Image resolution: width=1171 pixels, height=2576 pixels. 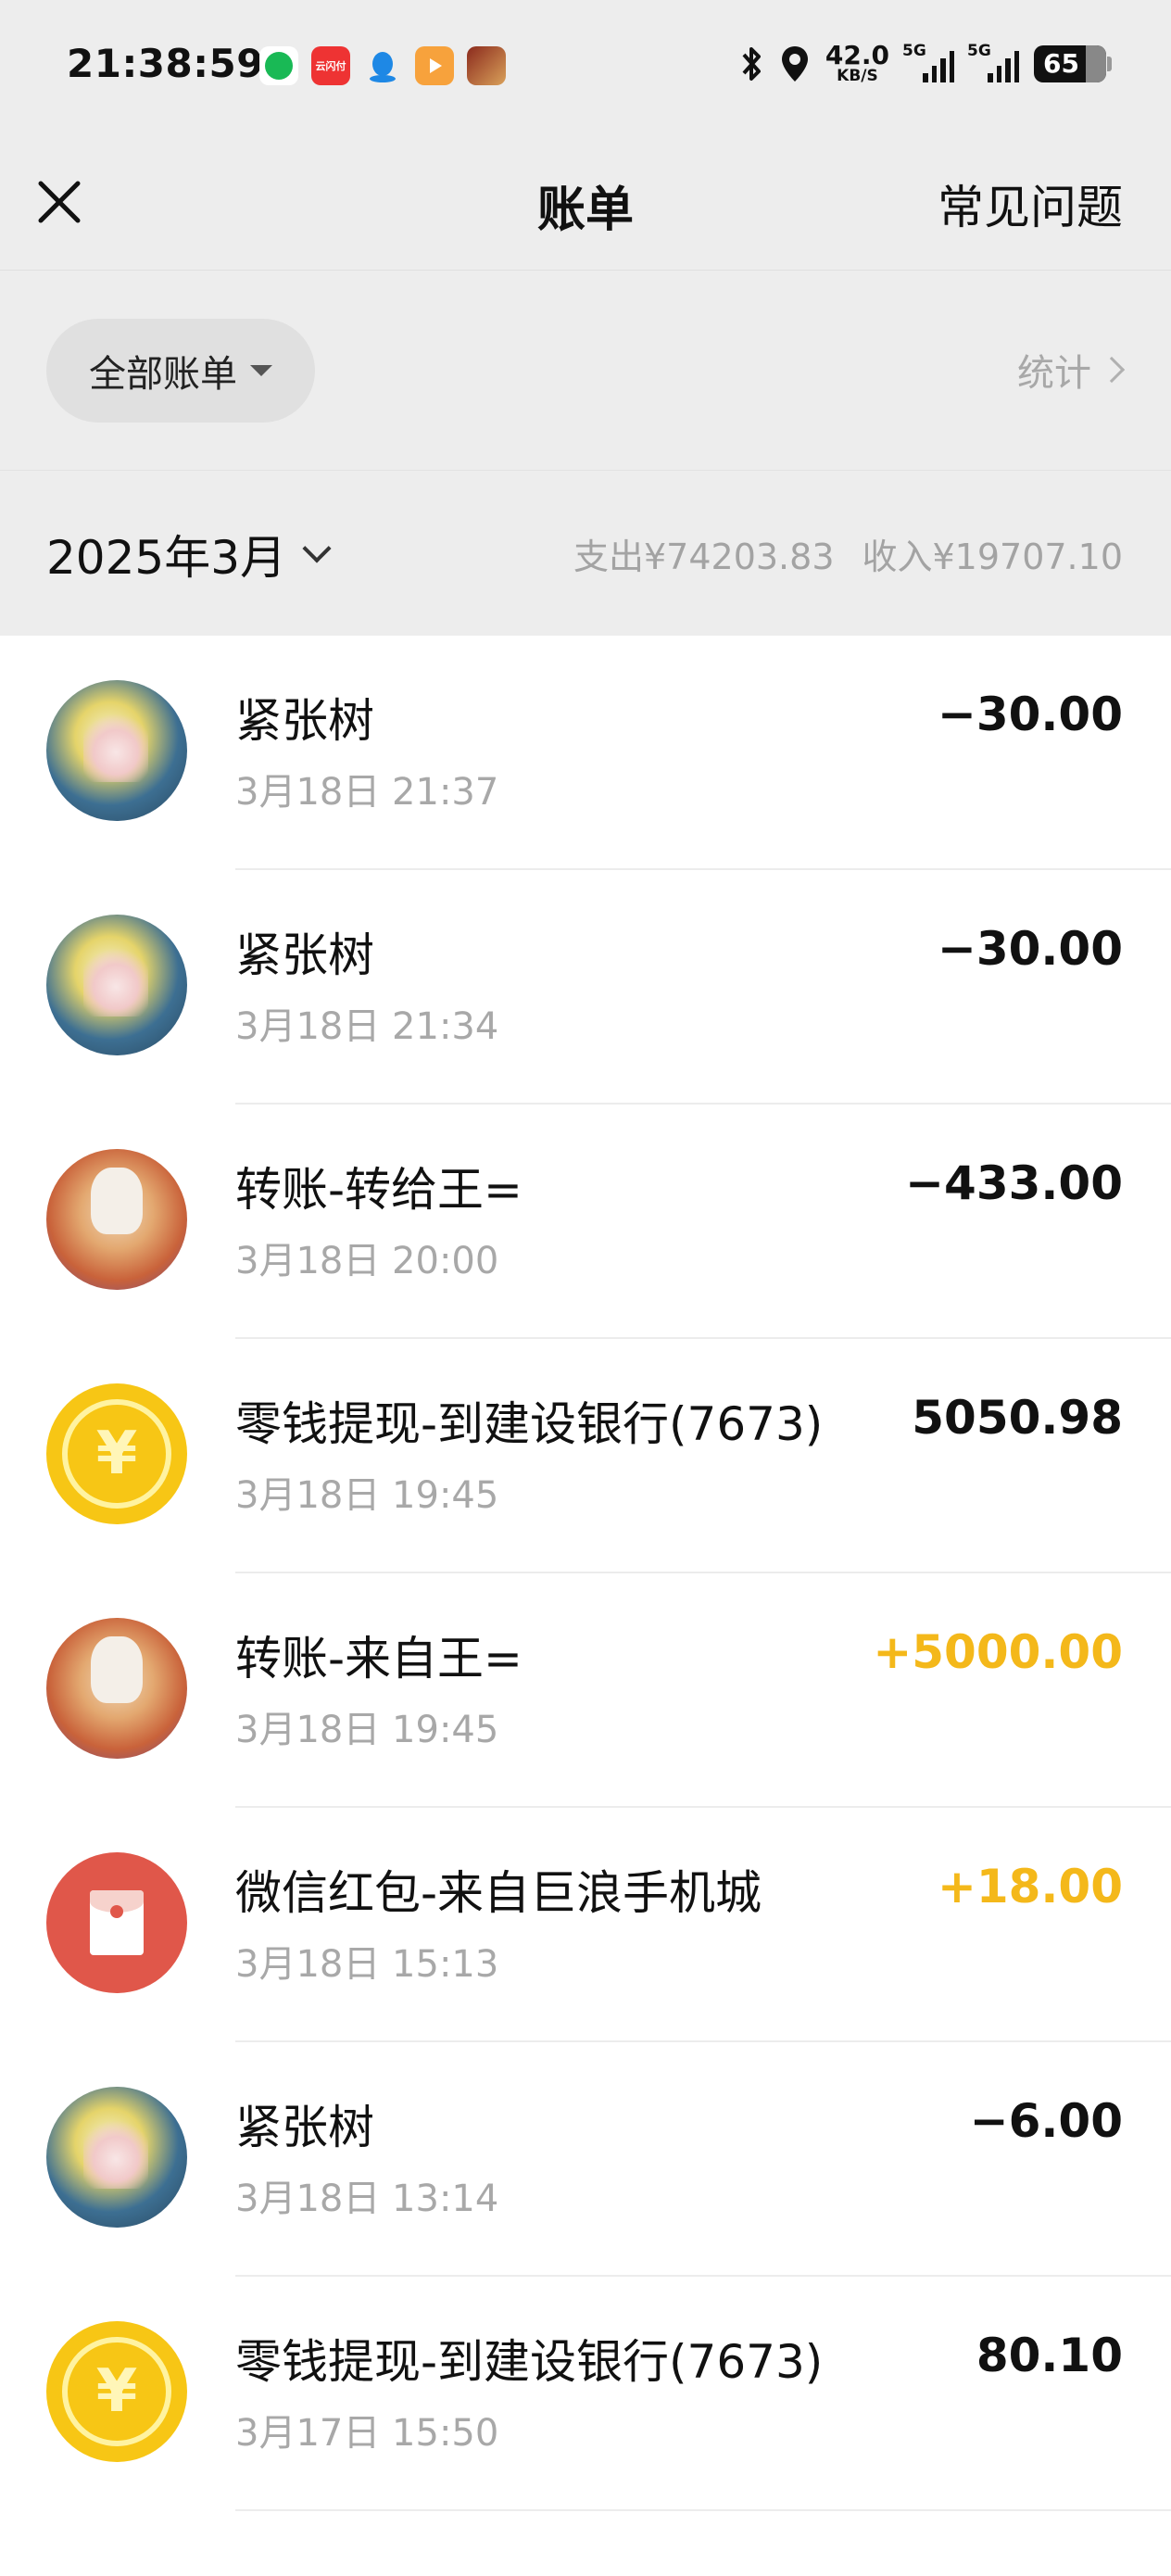 What do you see at coordinates (585, 1690) in the screenshot?
I see `transaction-row: 转账-来自王= 3月18日 19:45 +5000.00` at bounding box center [585, 1690].